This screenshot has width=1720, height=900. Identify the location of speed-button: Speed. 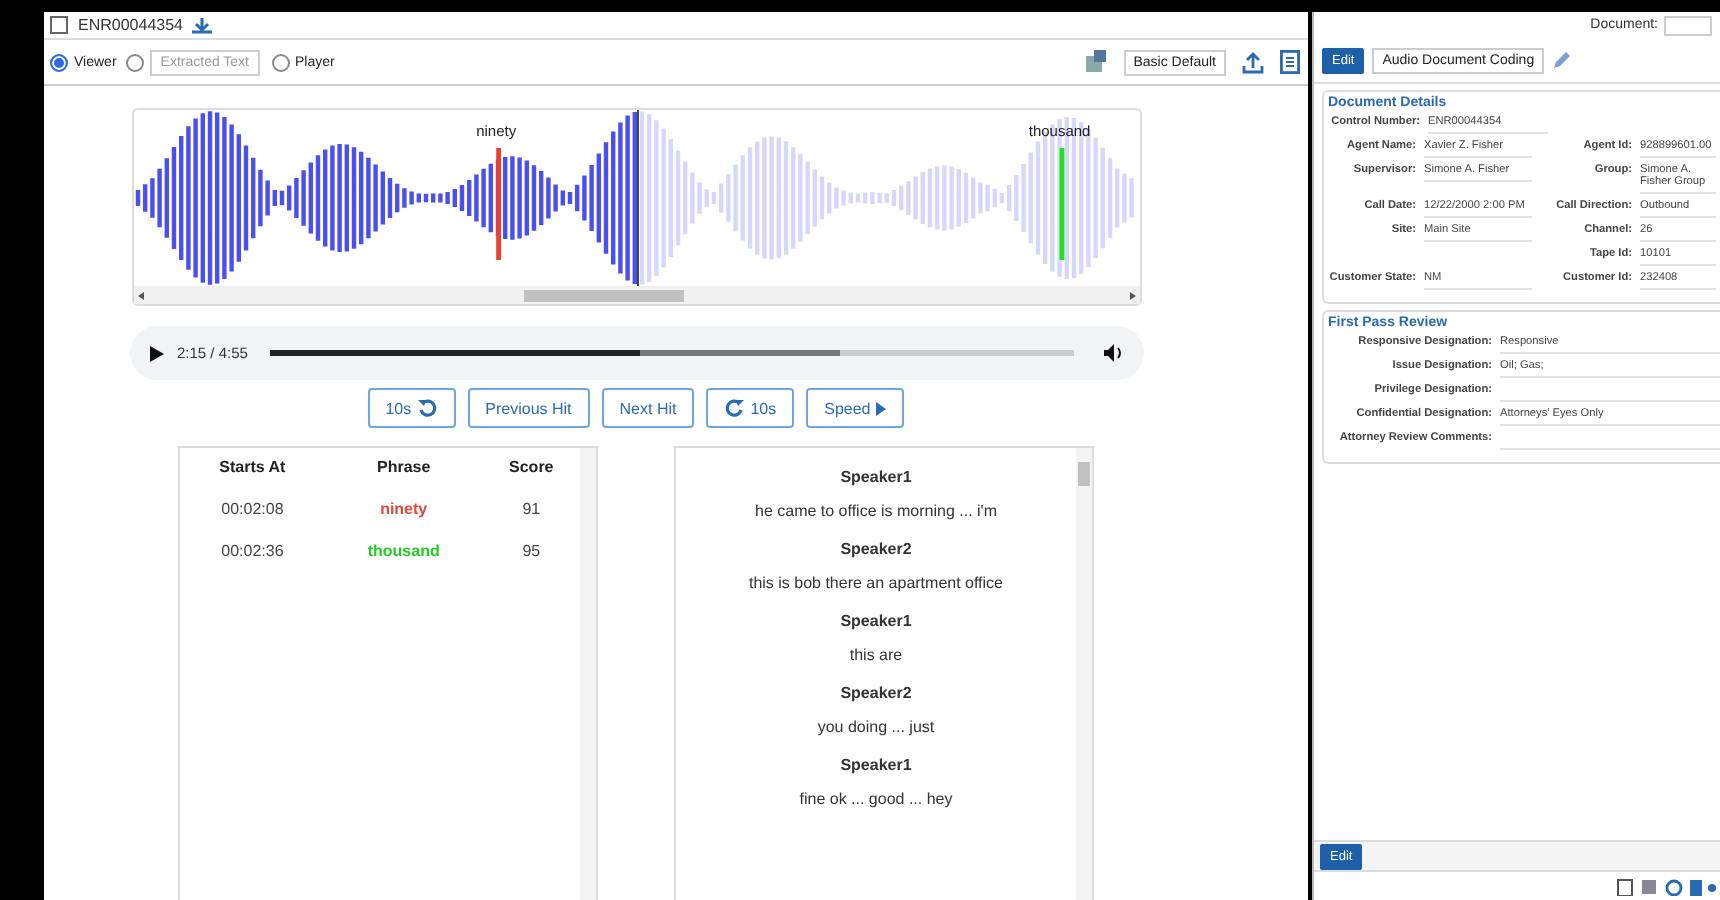
(855, 408).